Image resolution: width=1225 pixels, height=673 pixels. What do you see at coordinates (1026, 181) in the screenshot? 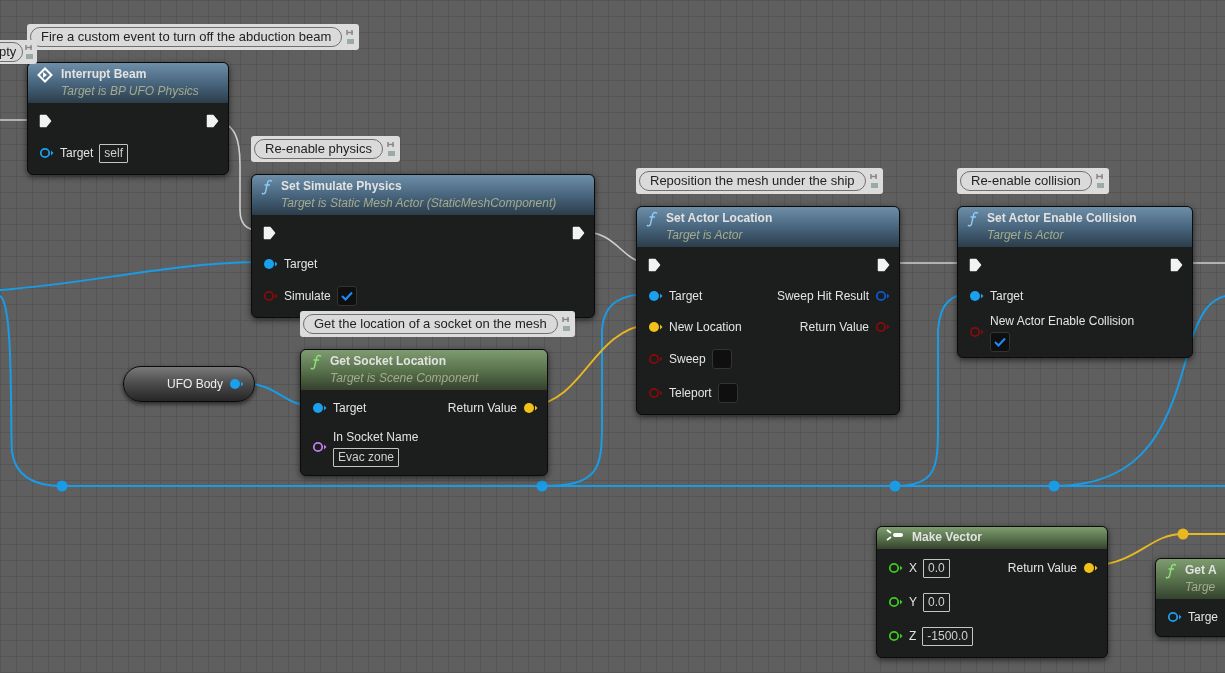
I see `comment-text: Re-enable collision` at bounding box center [1026, 181].